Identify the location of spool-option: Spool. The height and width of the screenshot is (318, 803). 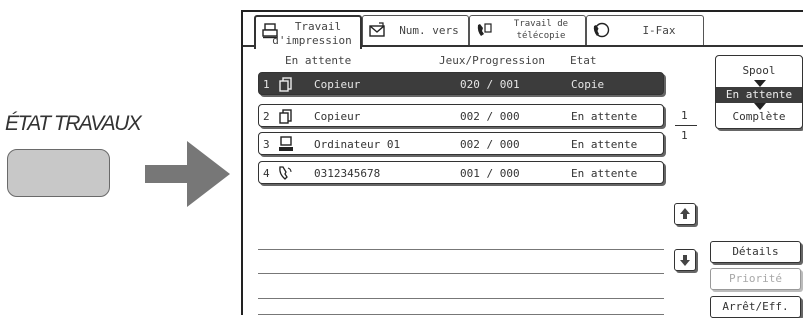
(759, 70).